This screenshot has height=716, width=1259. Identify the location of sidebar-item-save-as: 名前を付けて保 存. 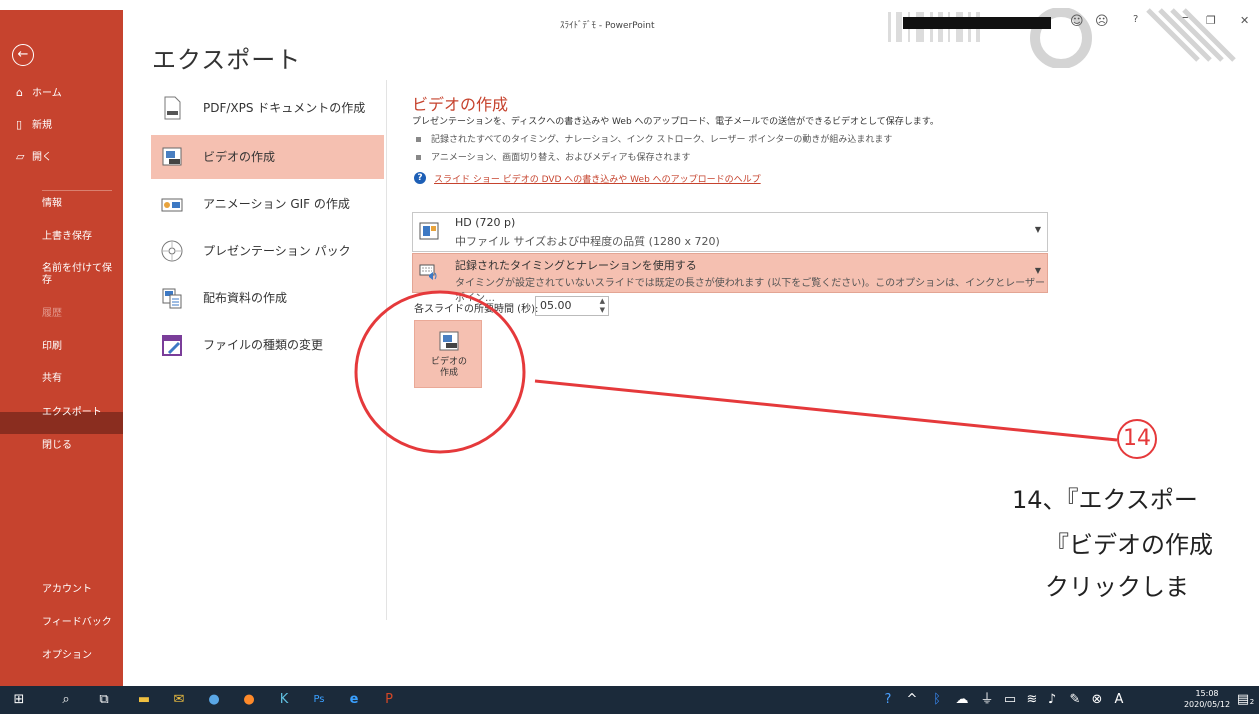
(61, 275).